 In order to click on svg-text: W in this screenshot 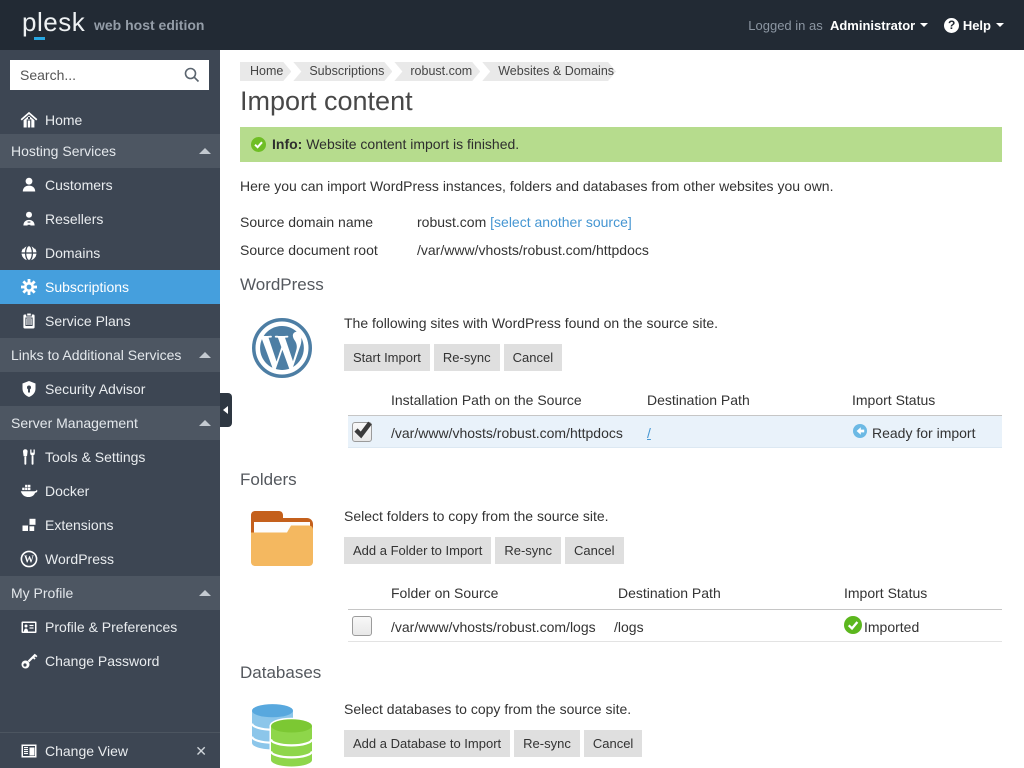, I will do `click(29, 559)`.